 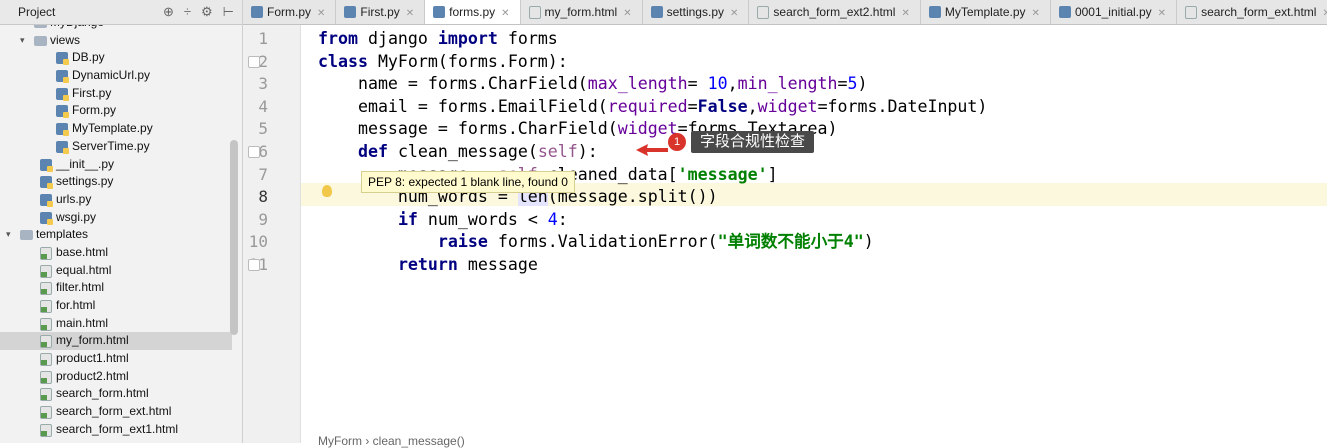 What do you see at coordinates (462, 242) in the screenshot?
I see `code-token: raise` at bounding box center [462, 242].